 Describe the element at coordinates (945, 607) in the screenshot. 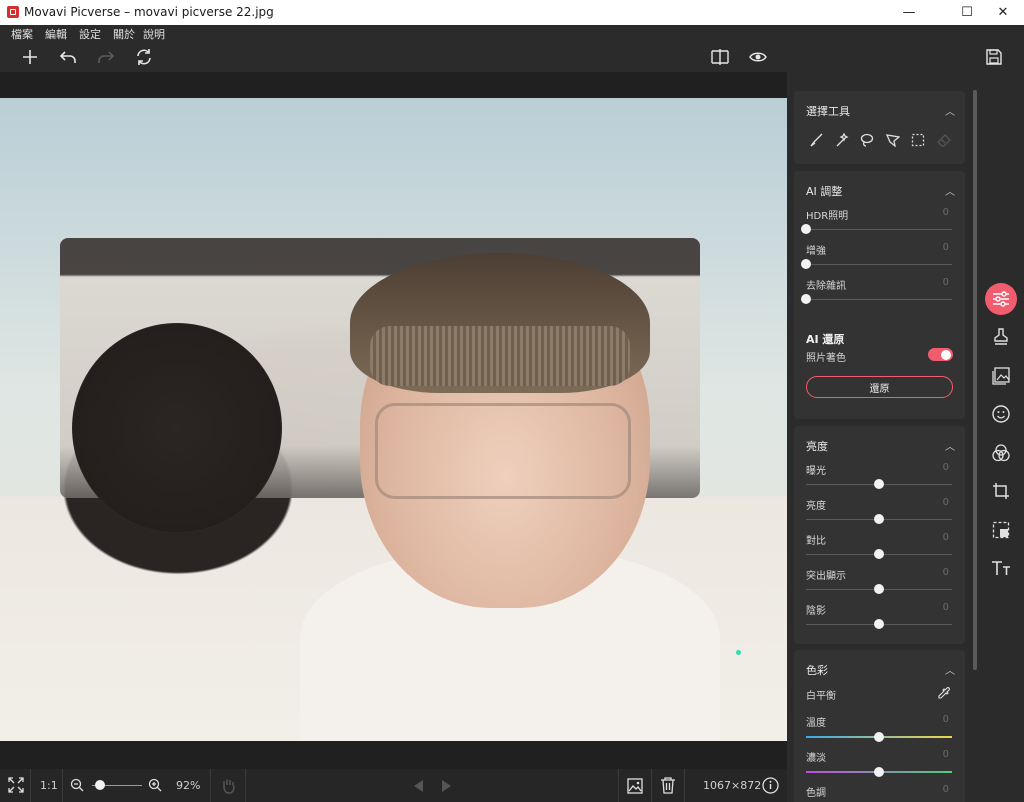

I see `shadows-value: 0` at that location.